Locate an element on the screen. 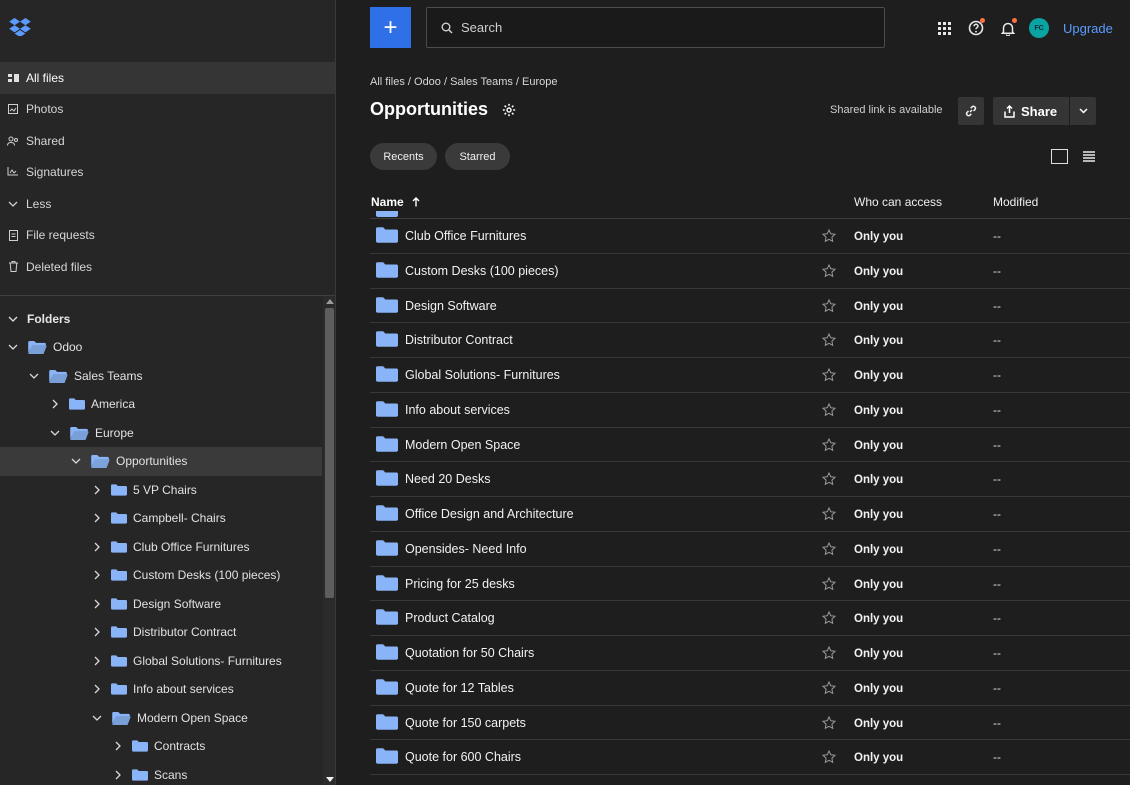  file-name: Quotation for 50 Chairs is located at coordinates (469, 653).